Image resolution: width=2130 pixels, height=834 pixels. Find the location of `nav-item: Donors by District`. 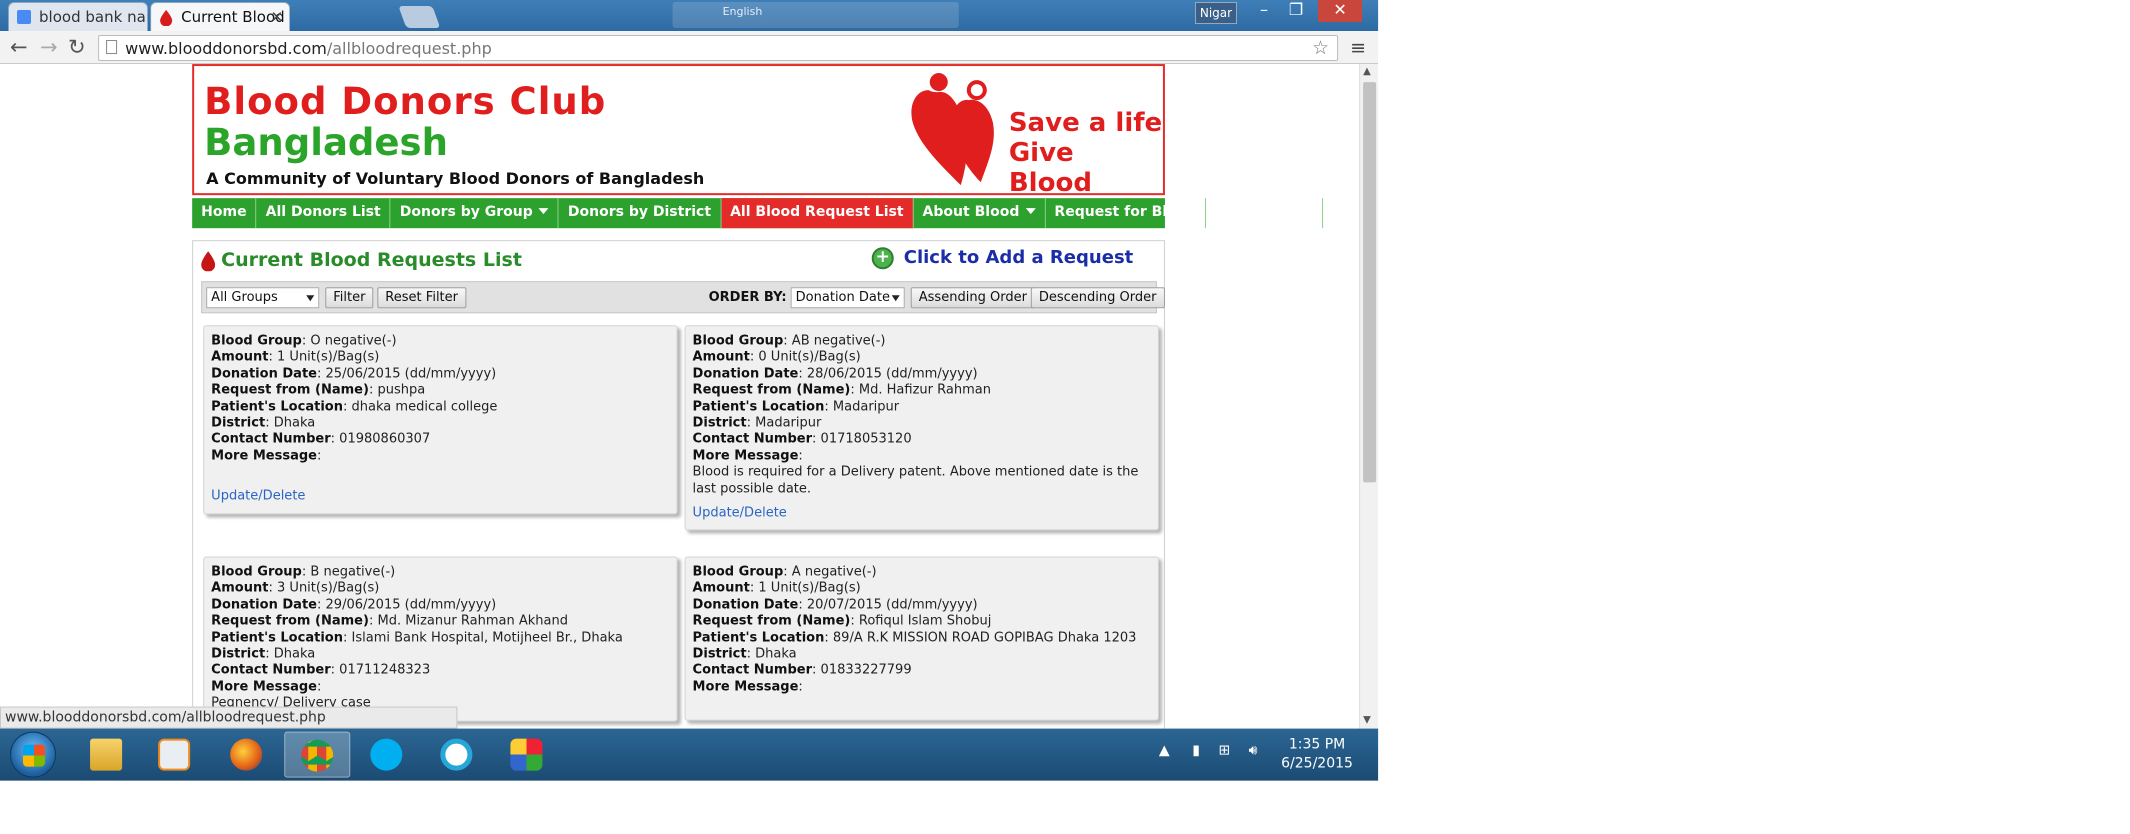

nav-item: Donors by District is located at coordinates (640, 213).